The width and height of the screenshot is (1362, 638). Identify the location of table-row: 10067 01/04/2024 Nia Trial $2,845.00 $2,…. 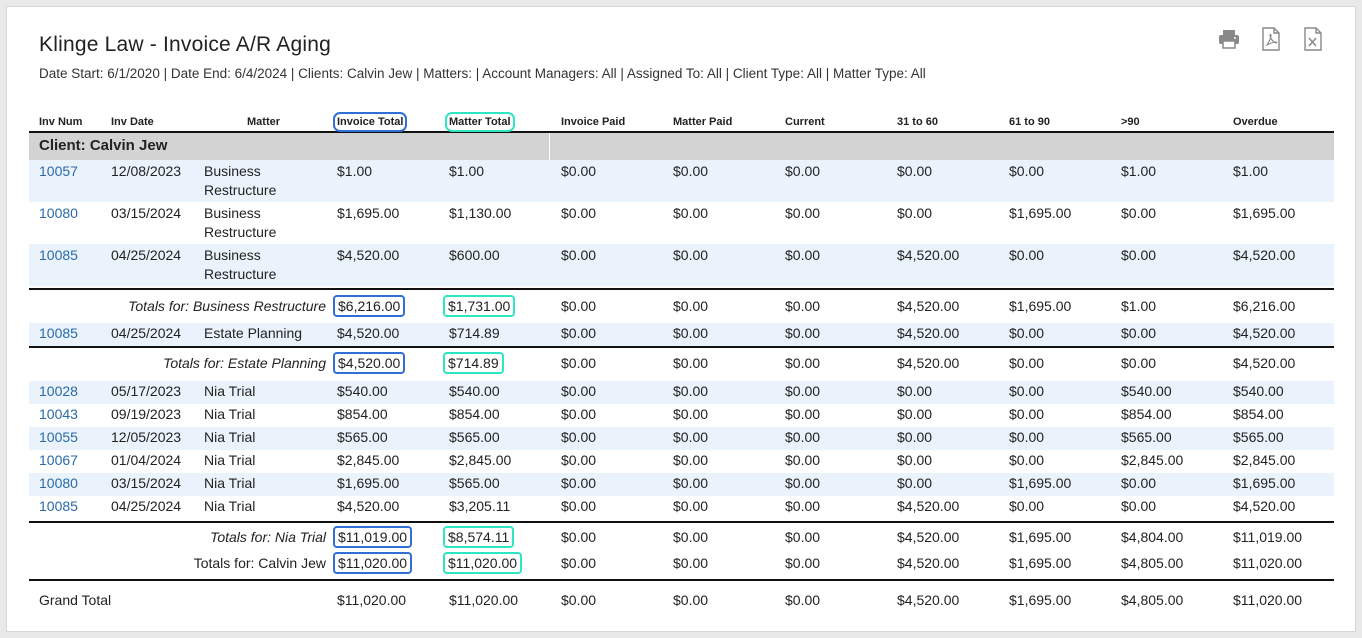
(681, 461).